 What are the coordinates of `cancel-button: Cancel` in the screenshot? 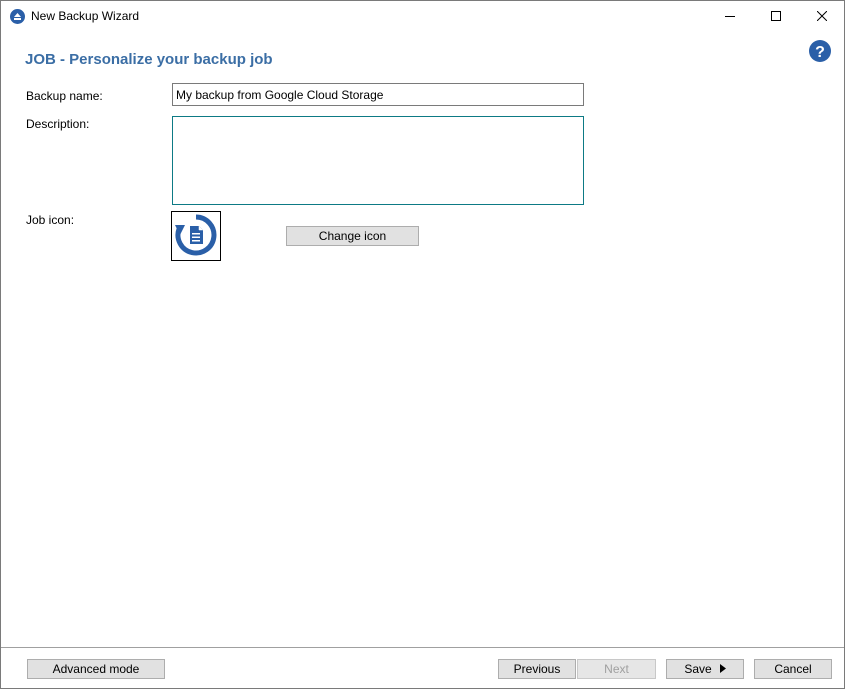 It's located at (793, 669).